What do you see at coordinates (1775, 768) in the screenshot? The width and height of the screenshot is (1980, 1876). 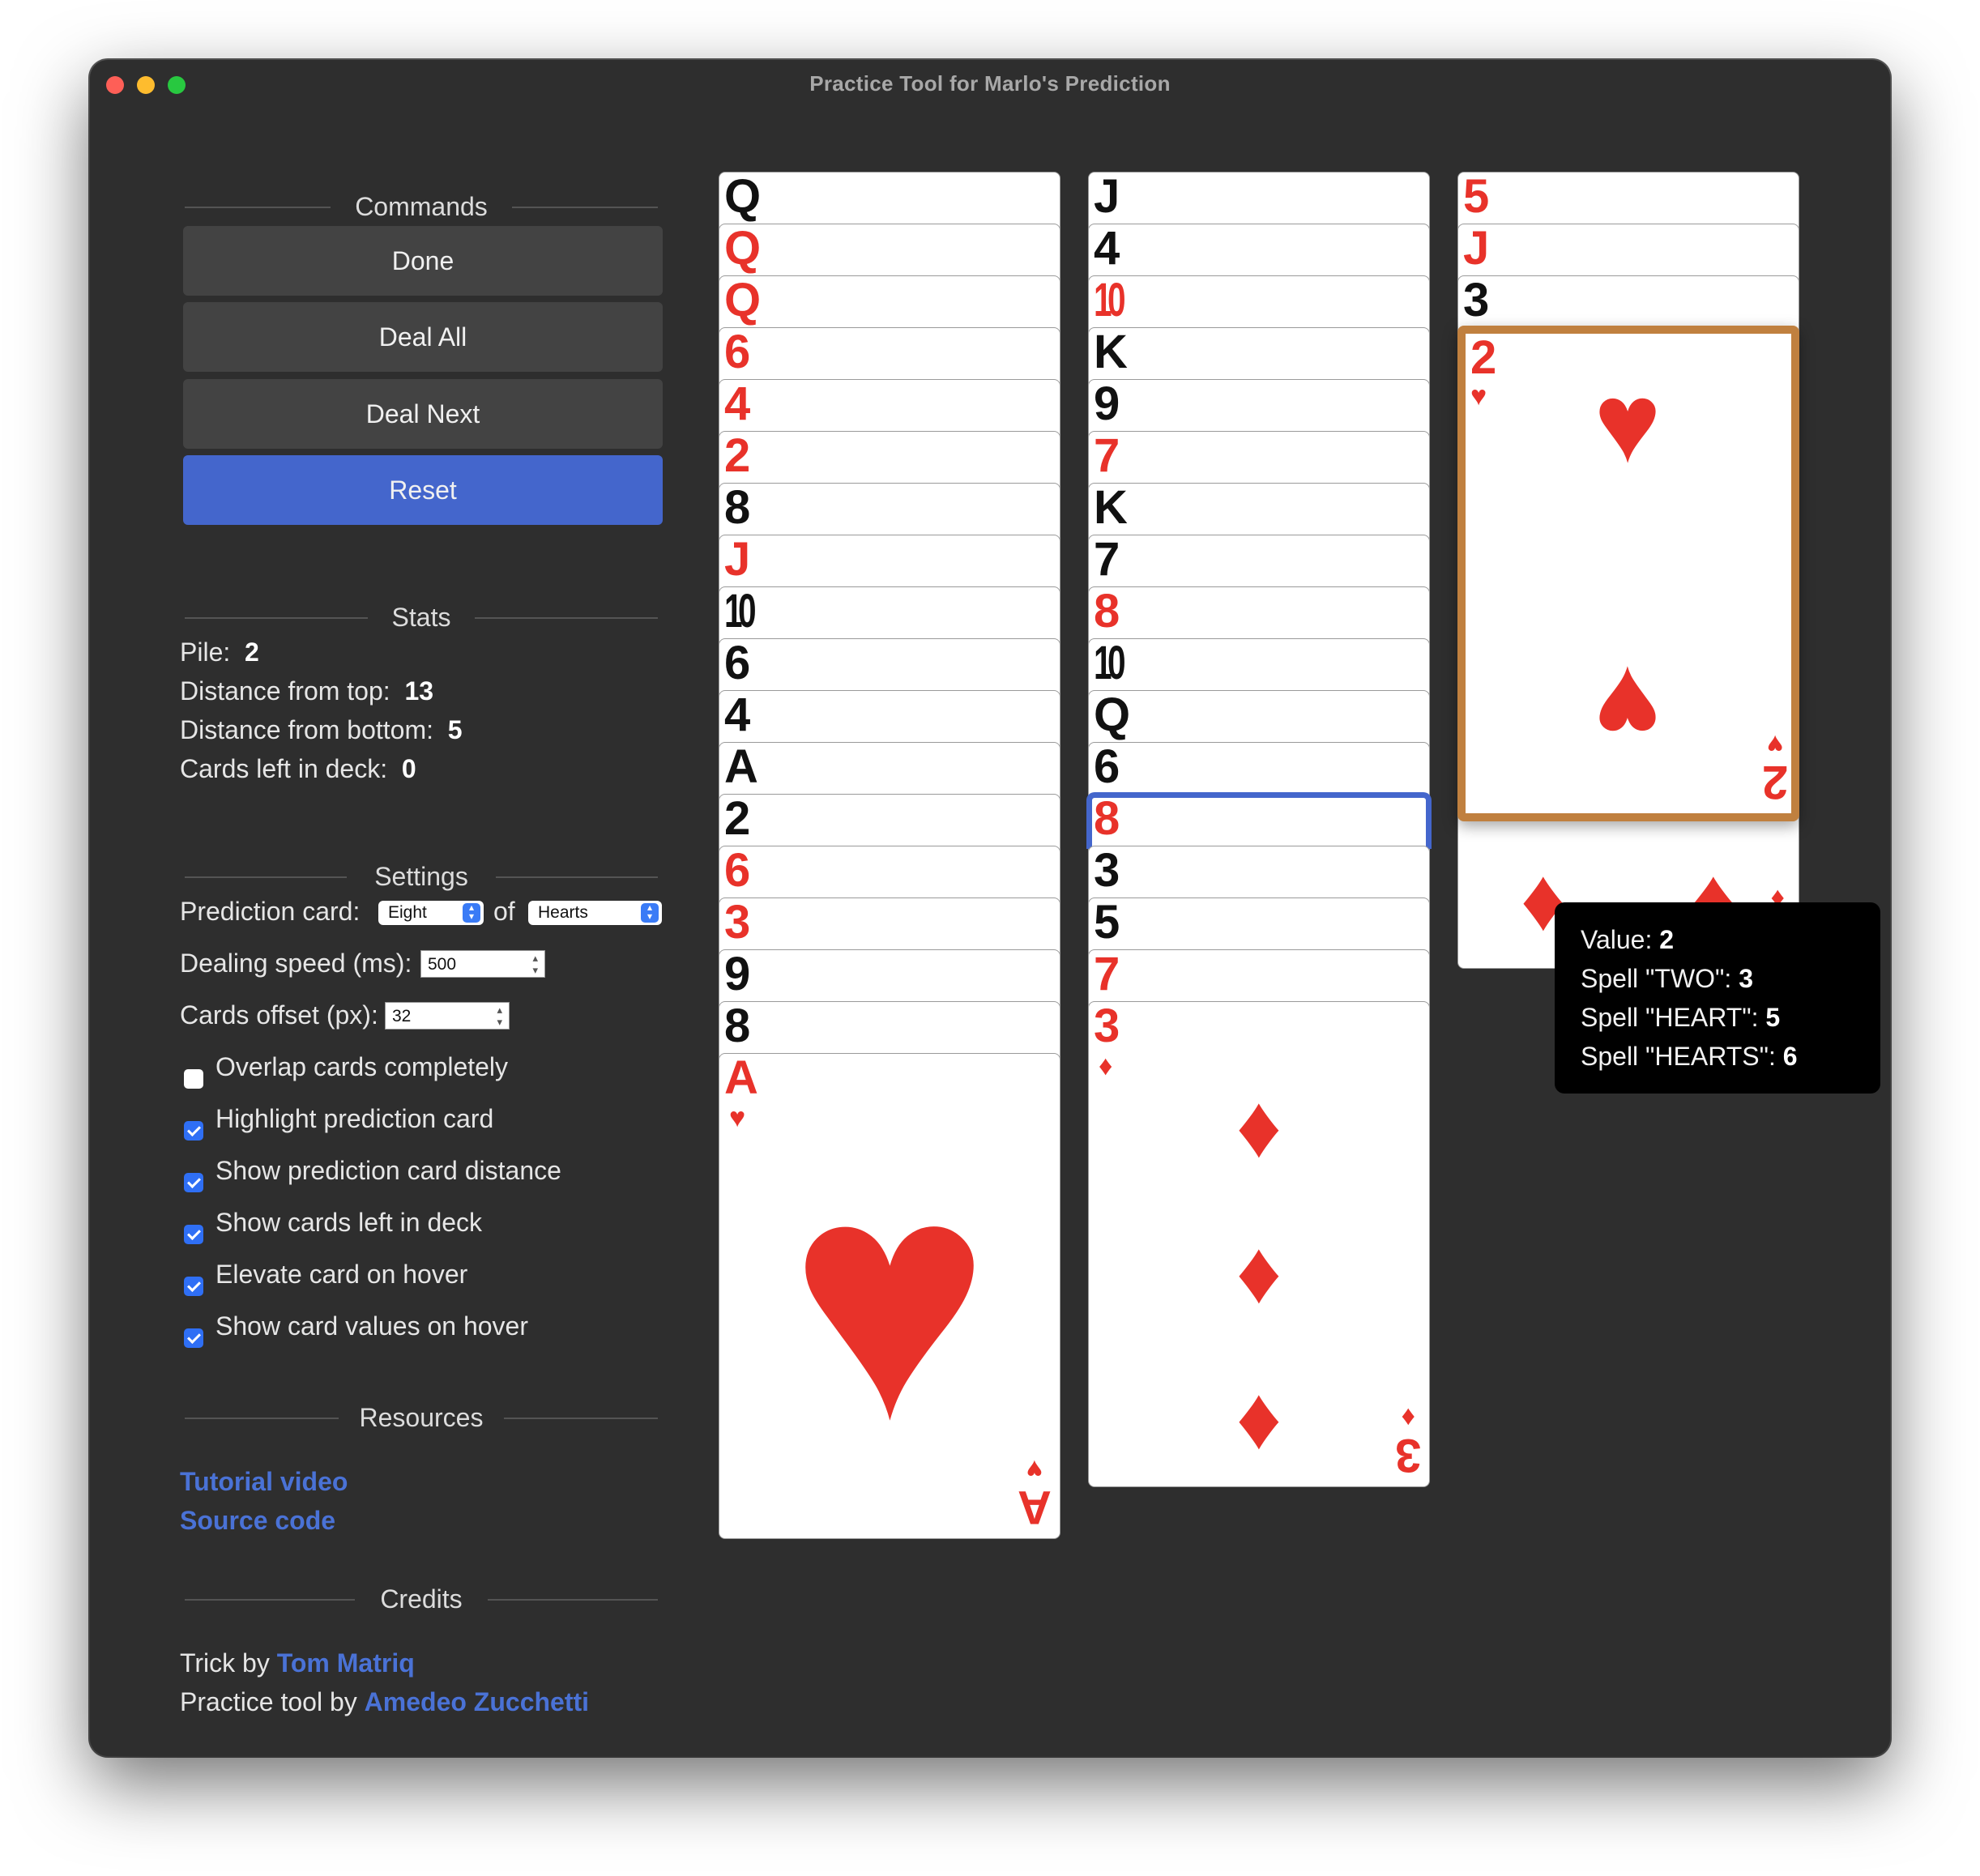 I see `card-corner-bottom: 2 ♥` at bounding box center [1775, 768].